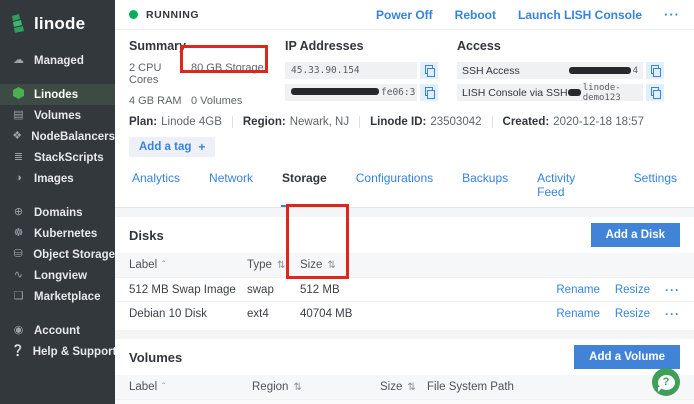 This screenshot has width=694, height=404. Describe the element at coordinates (429, 92) in the screenshot. I see `copy-ipv6-icon` at that location.